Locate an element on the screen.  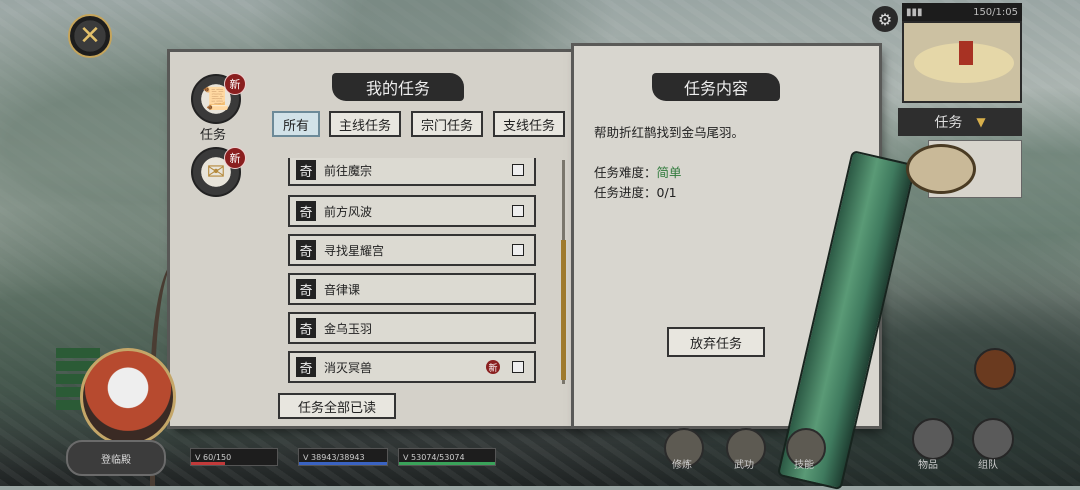
map-quest-tab: 任务 ▼ is located at coordinates (960, 122).